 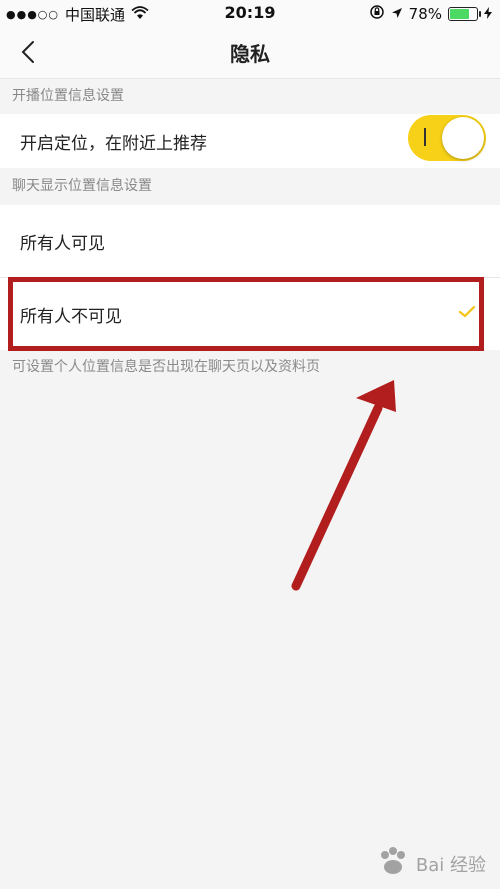 What do you see at coordinates (393, 863) in the screenshot?
I see `baidu-paw-icon` at bounding box center [393, 863].